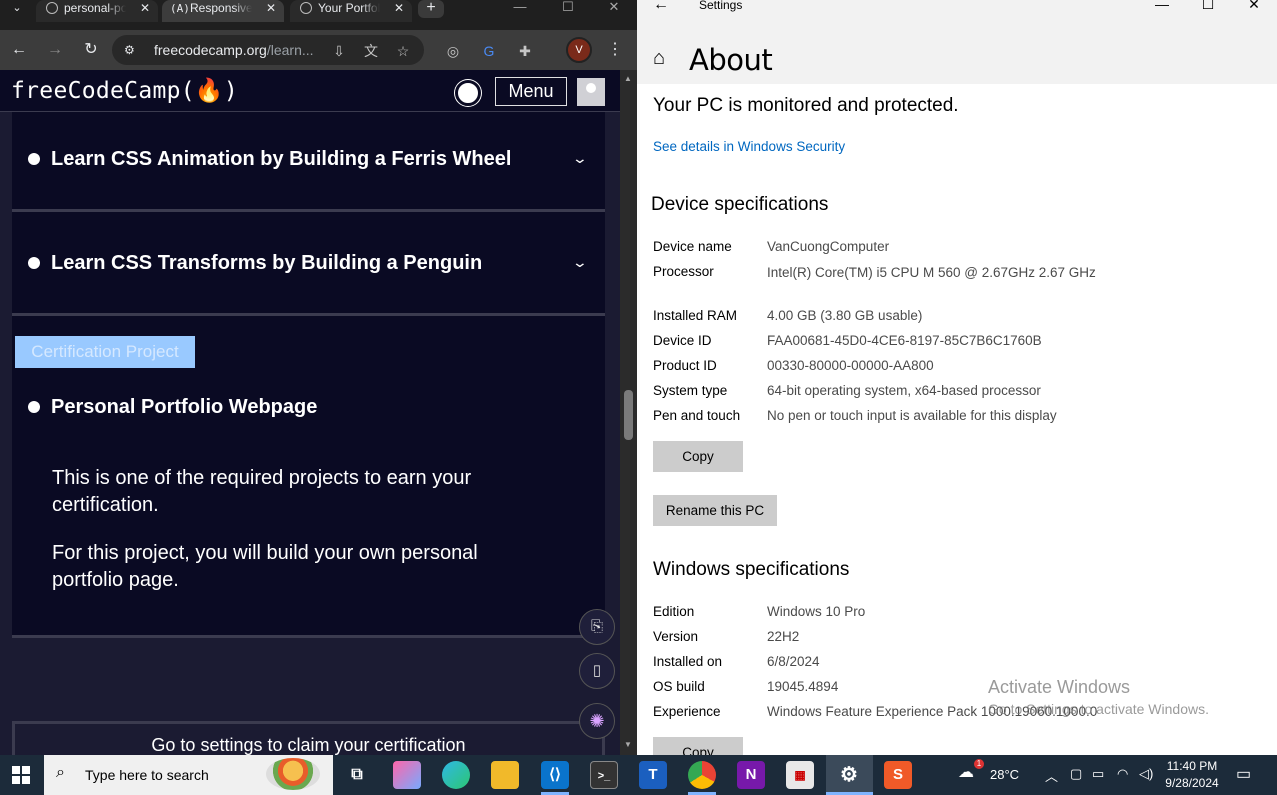 The height and width of the screenshot is (795, 1277). I want to click on tab-search-chevron-icon: ⌄, so click(17, 9).